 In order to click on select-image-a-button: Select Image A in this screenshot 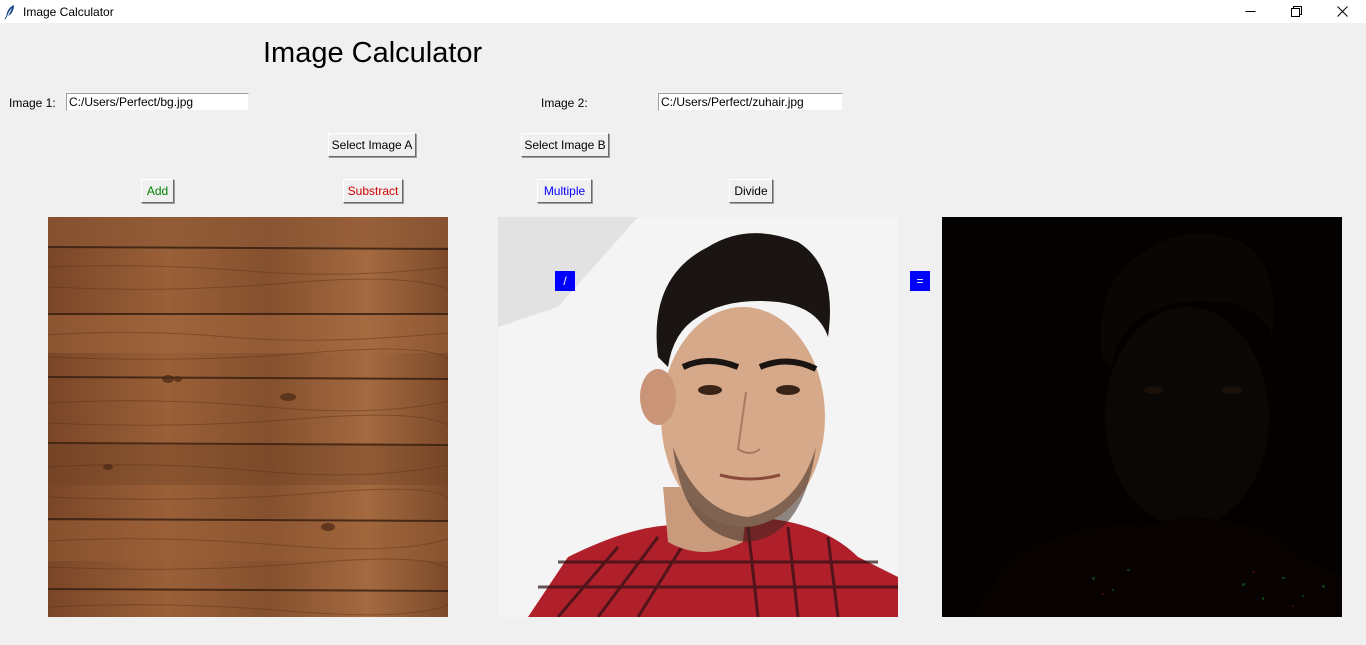, I will do `click(372, 145)`.